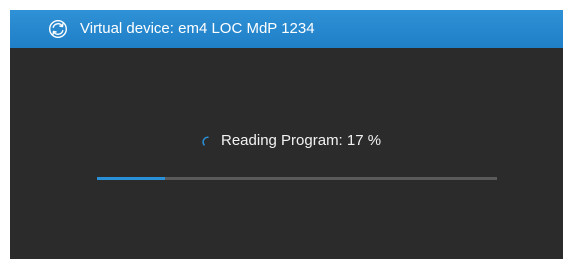  What do you see at coordinates (301, 140) in the screenshot?
I see `status-label: Reading Program: 17 %` at bounding box center [301, 140].